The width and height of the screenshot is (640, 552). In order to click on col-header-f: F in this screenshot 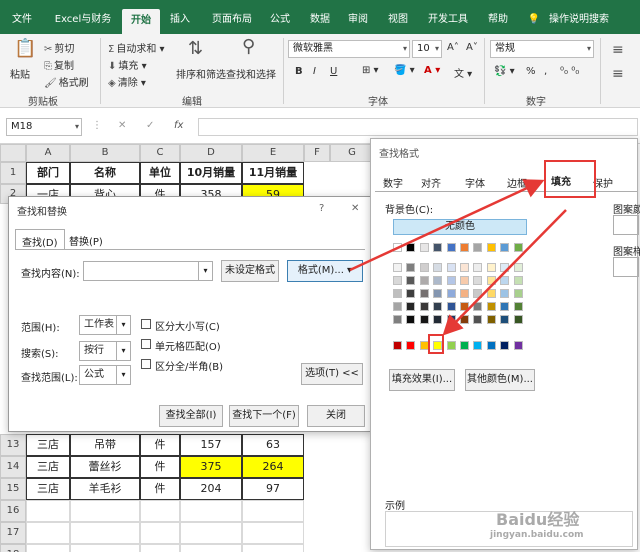, I will do `click(317, 153)`.